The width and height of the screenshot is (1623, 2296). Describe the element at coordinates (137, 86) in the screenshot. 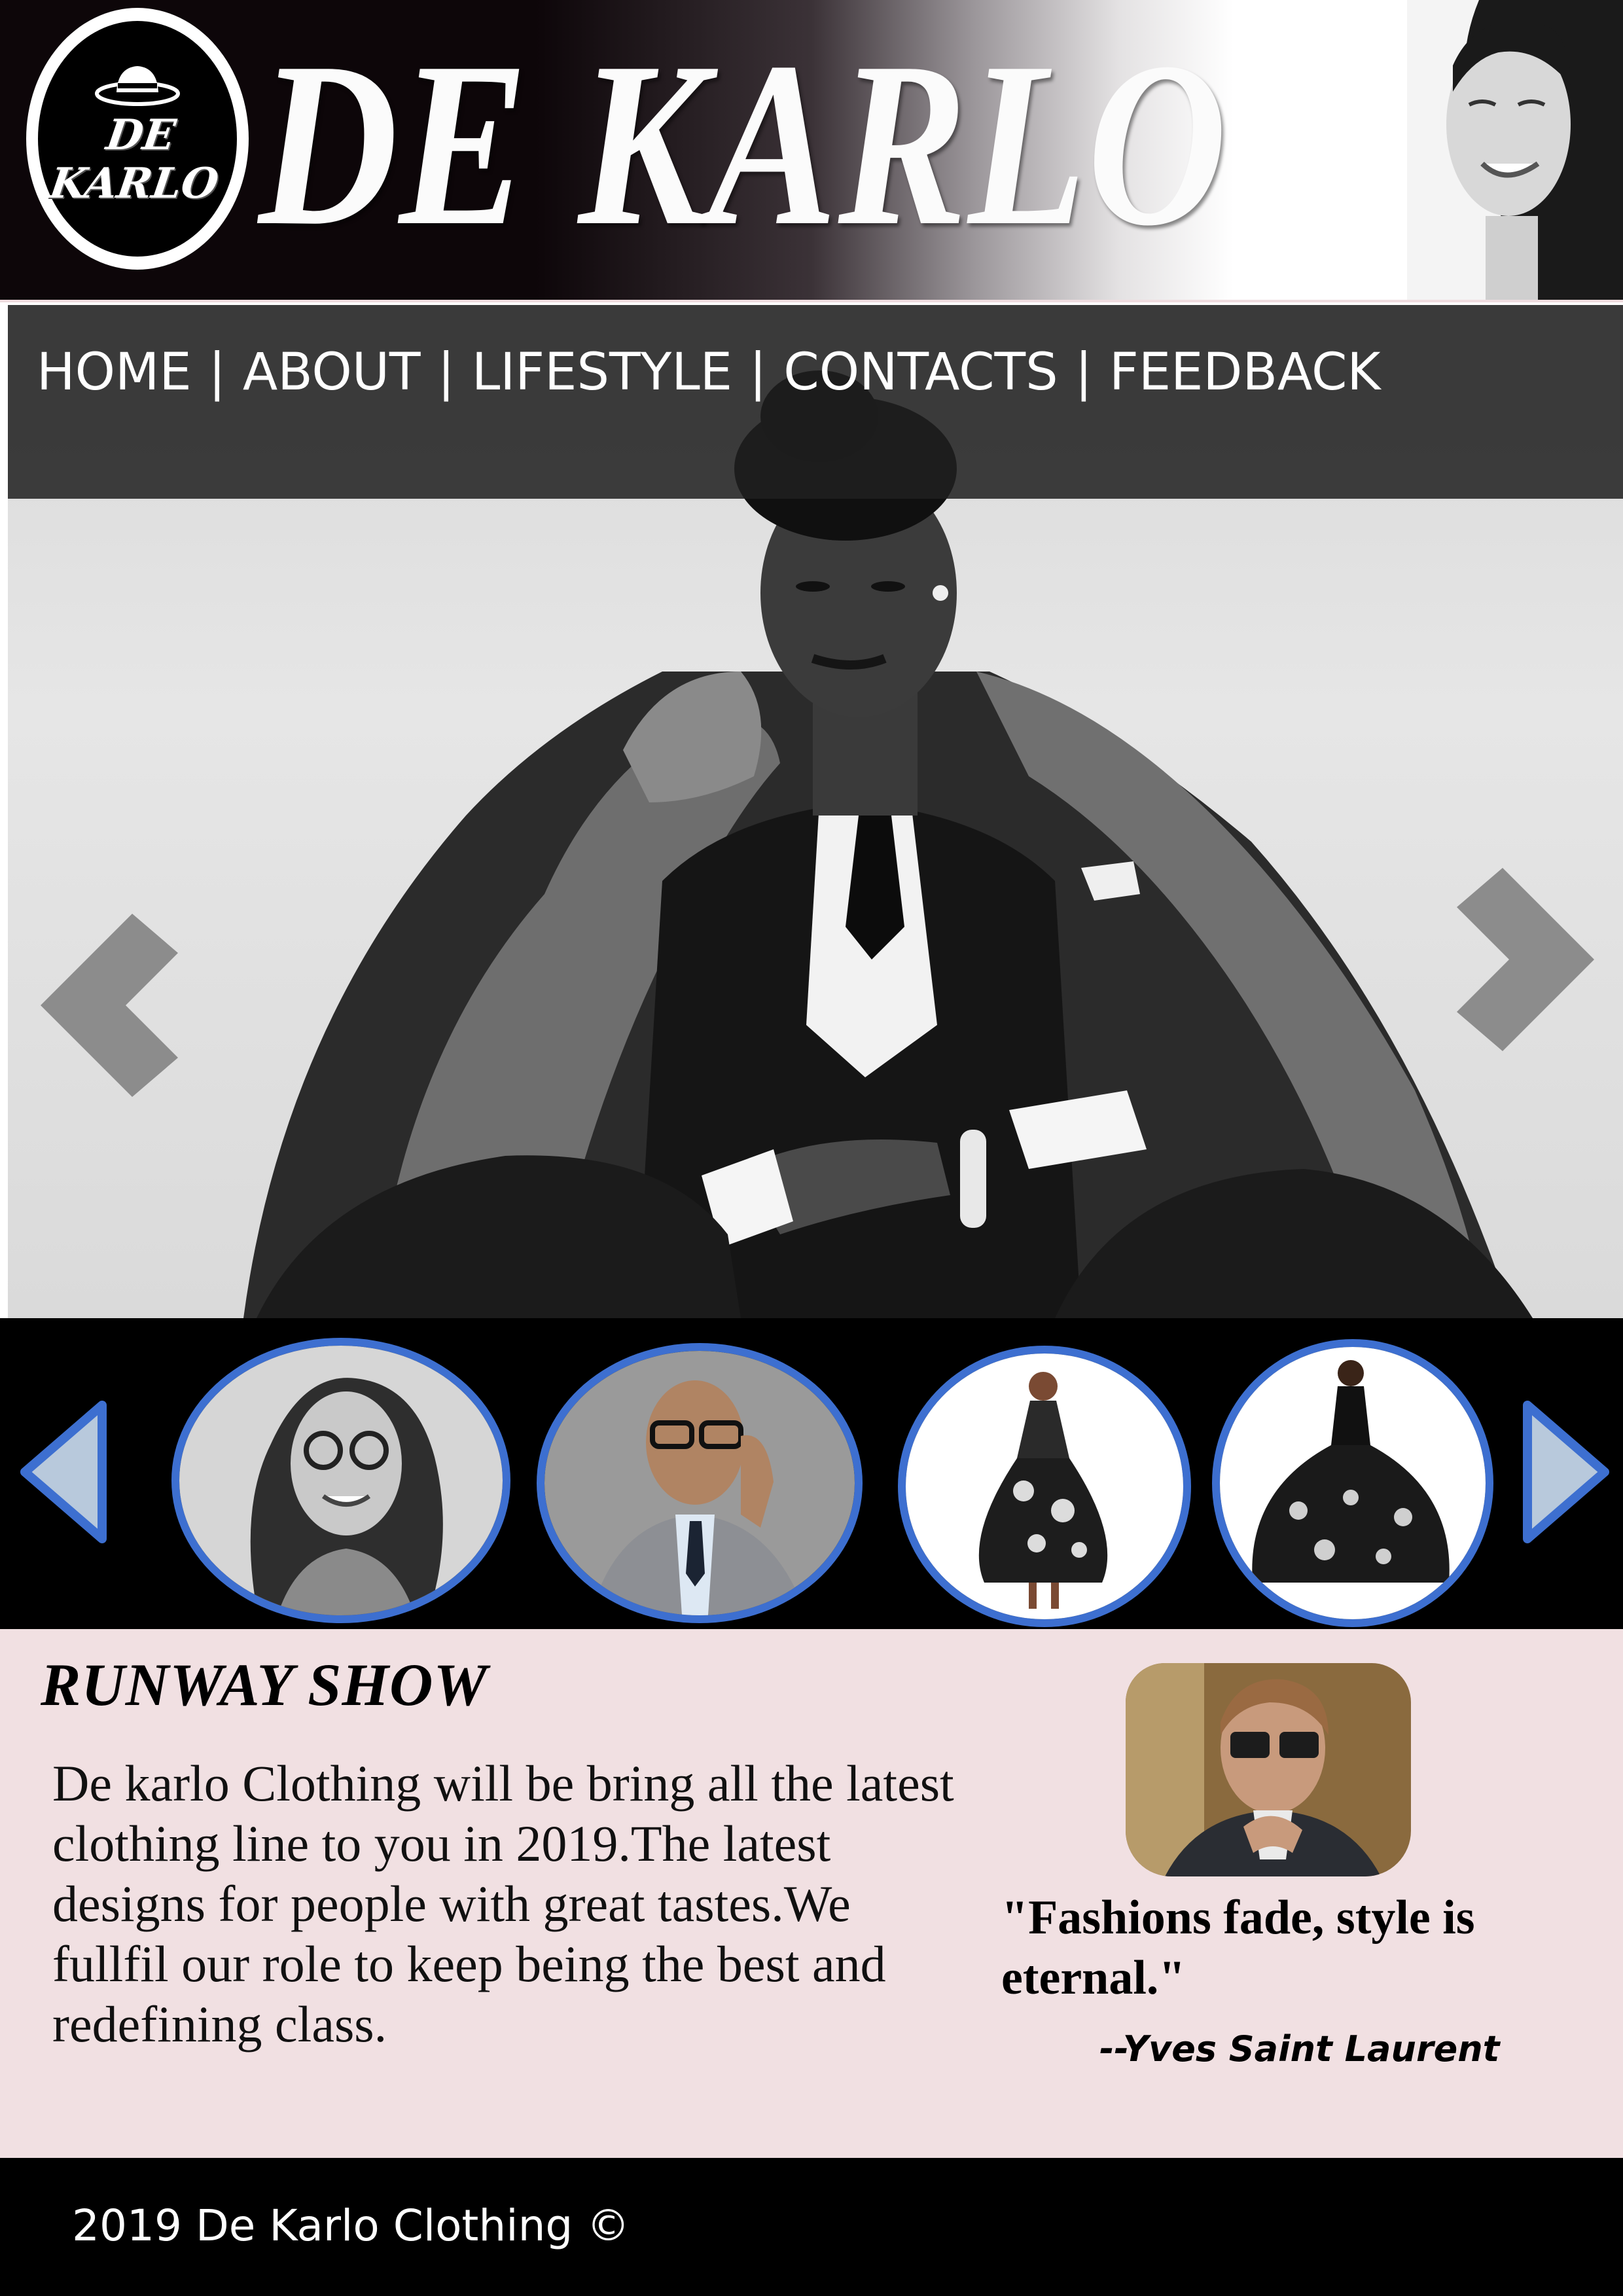

I see `hat-icon` at that location.